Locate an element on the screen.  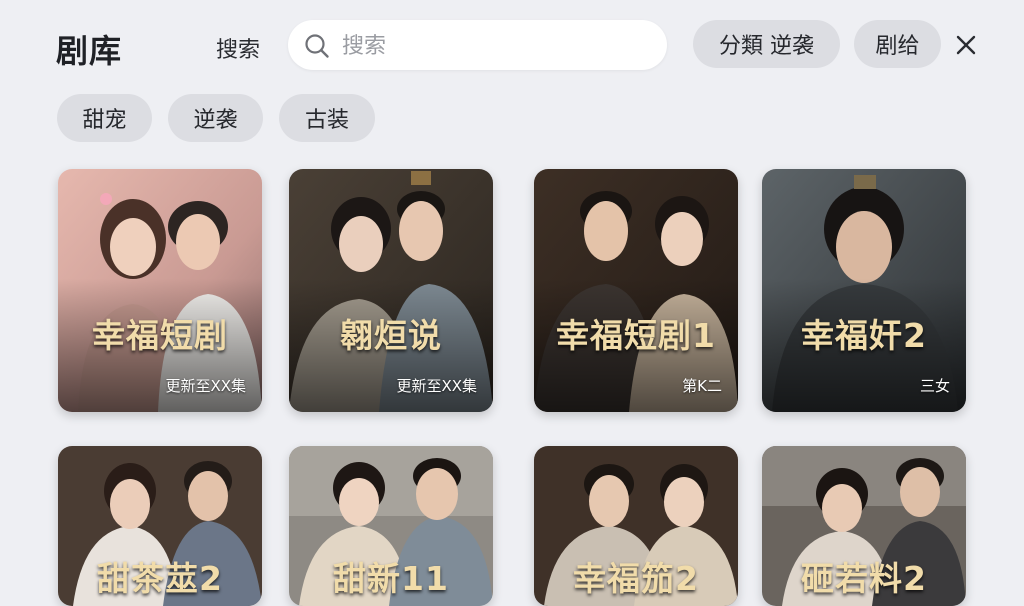
filter-category-label: 分類 逆袭 is located at coordinates (766, 46).